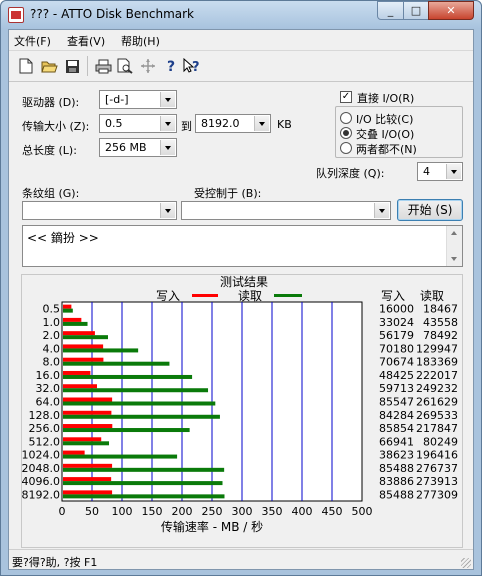 The height and width of the screenshot is (576, 482). Describe the element at coordinates (385, 119) in the screenshot. I see `io-compare-label: I/O 比较(C)` at that location.